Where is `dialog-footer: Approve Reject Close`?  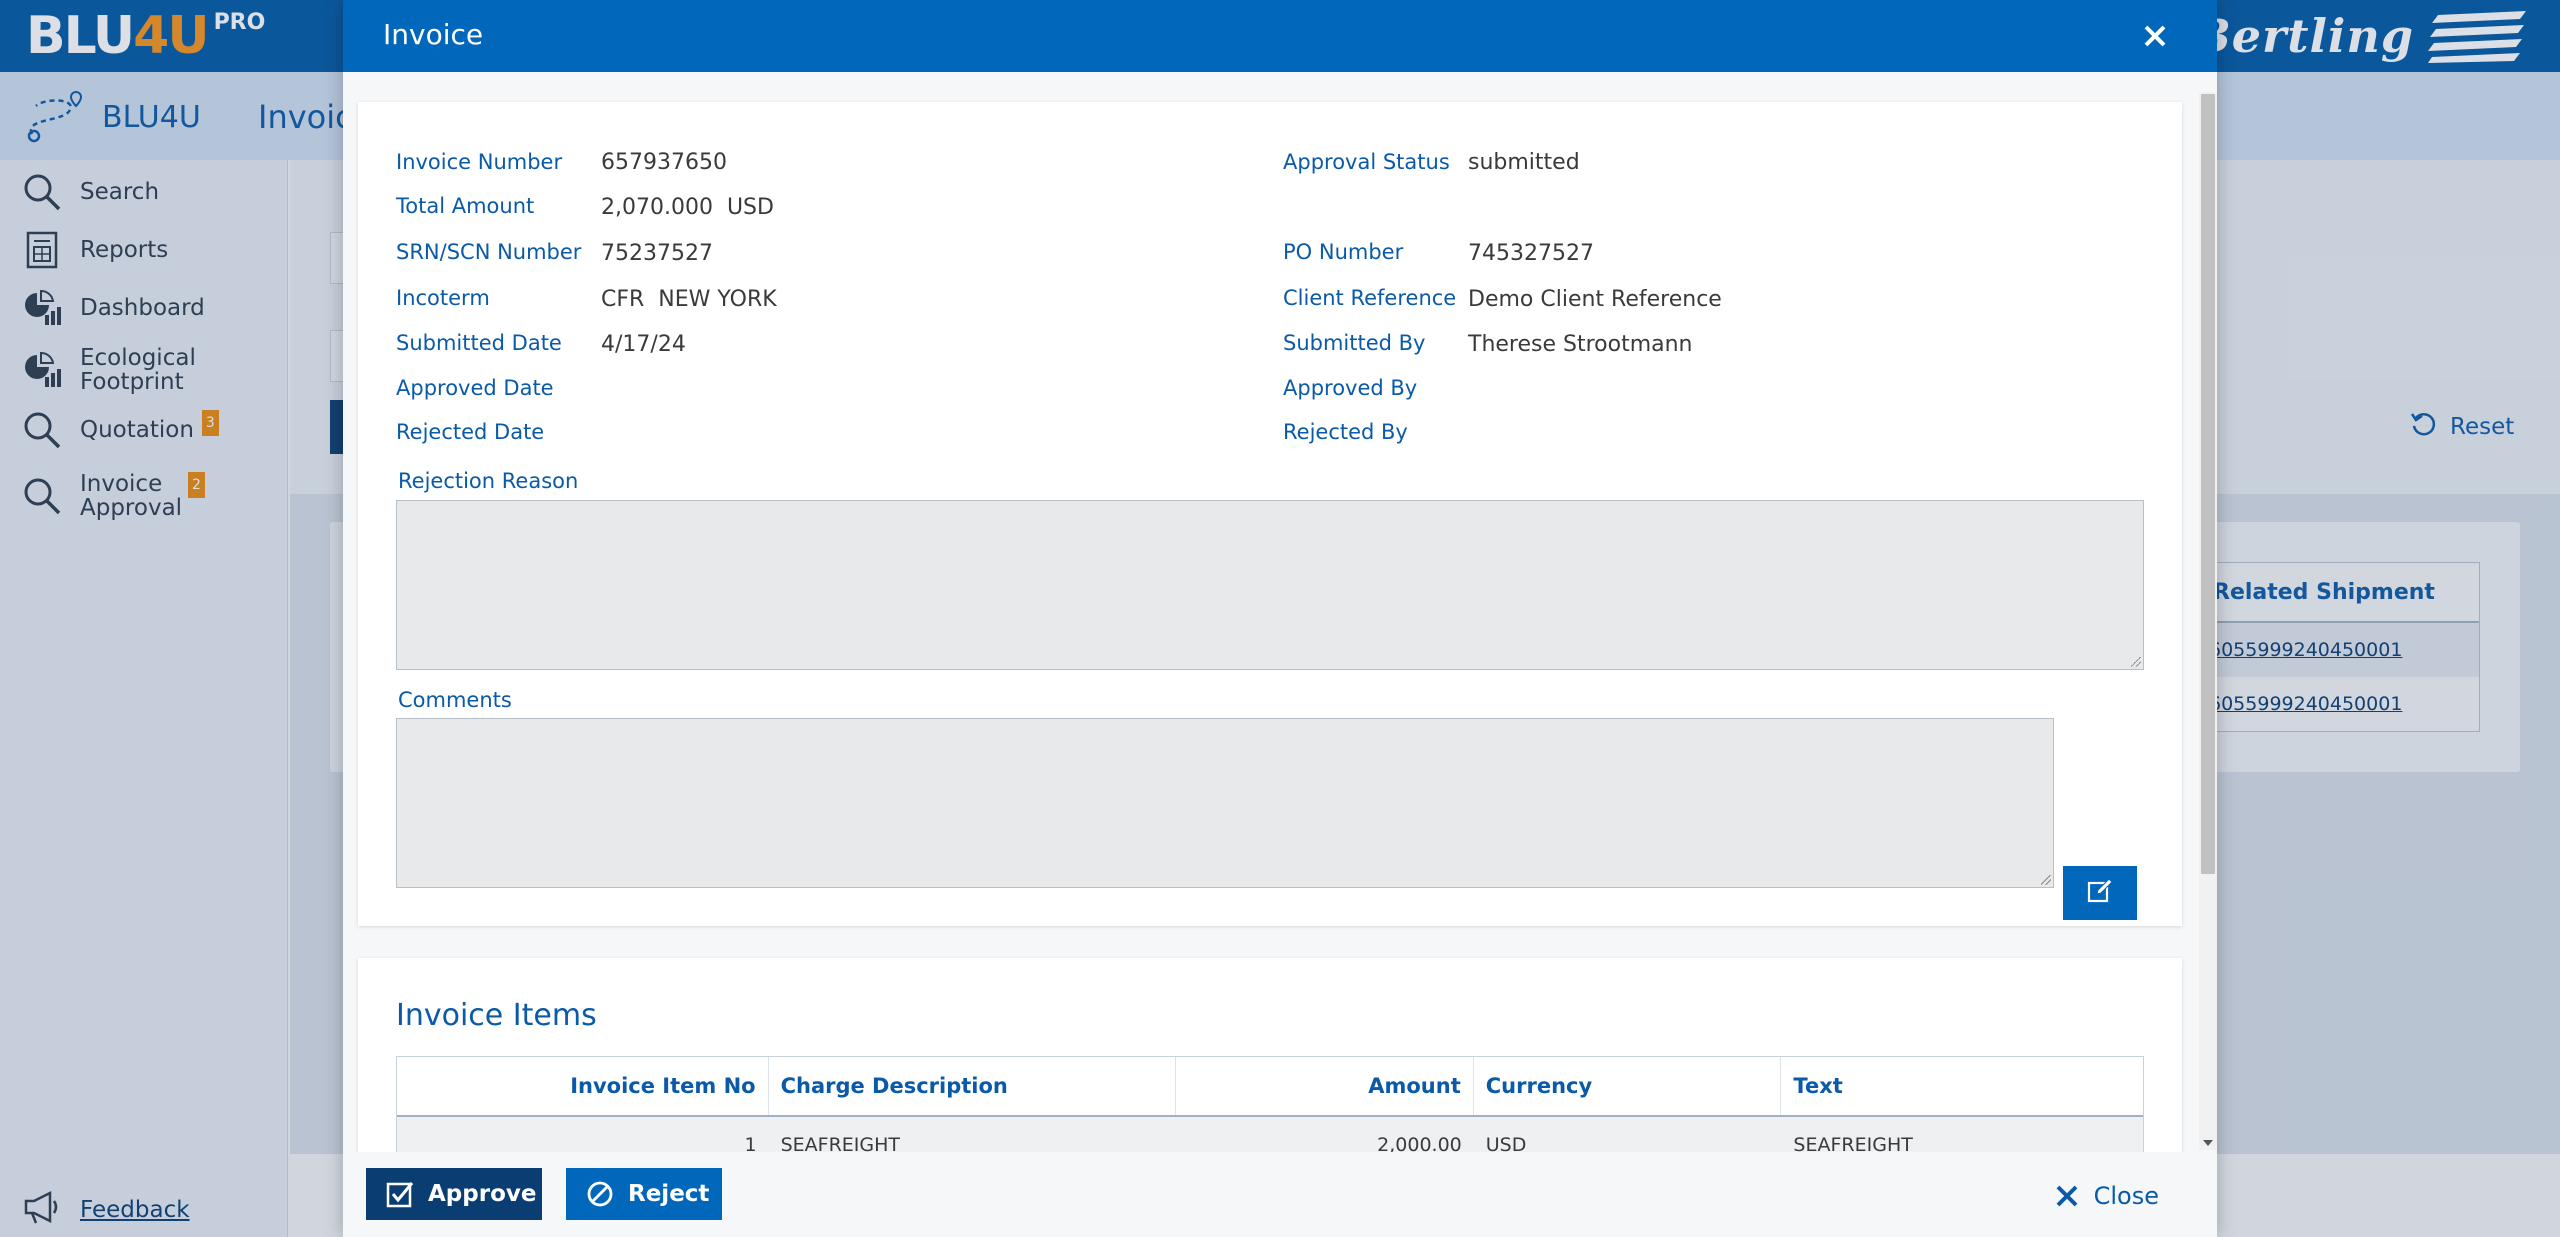
dialog-footer: Approve Reject Close is located at coordinates (1280, 1194).